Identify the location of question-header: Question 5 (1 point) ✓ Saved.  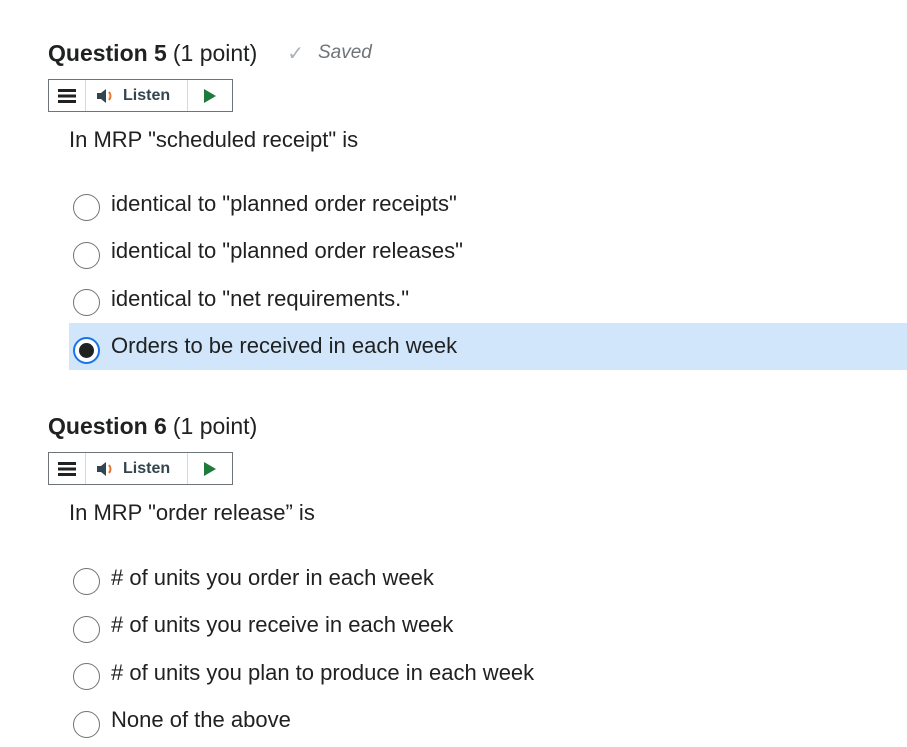
(210, 53).